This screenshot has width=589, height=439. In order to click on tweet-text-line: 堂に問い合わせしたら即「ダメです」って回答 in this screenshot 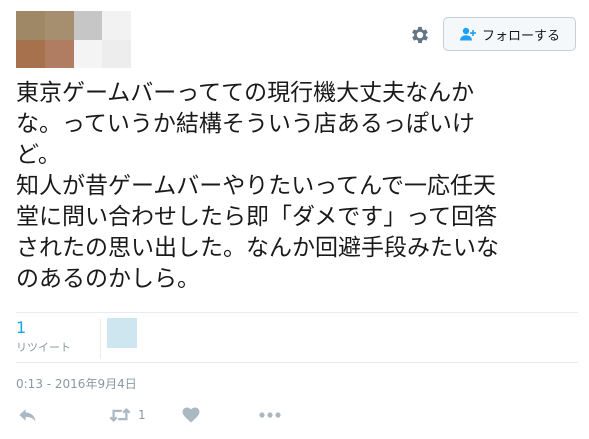, I will do `click(257, 217)`.